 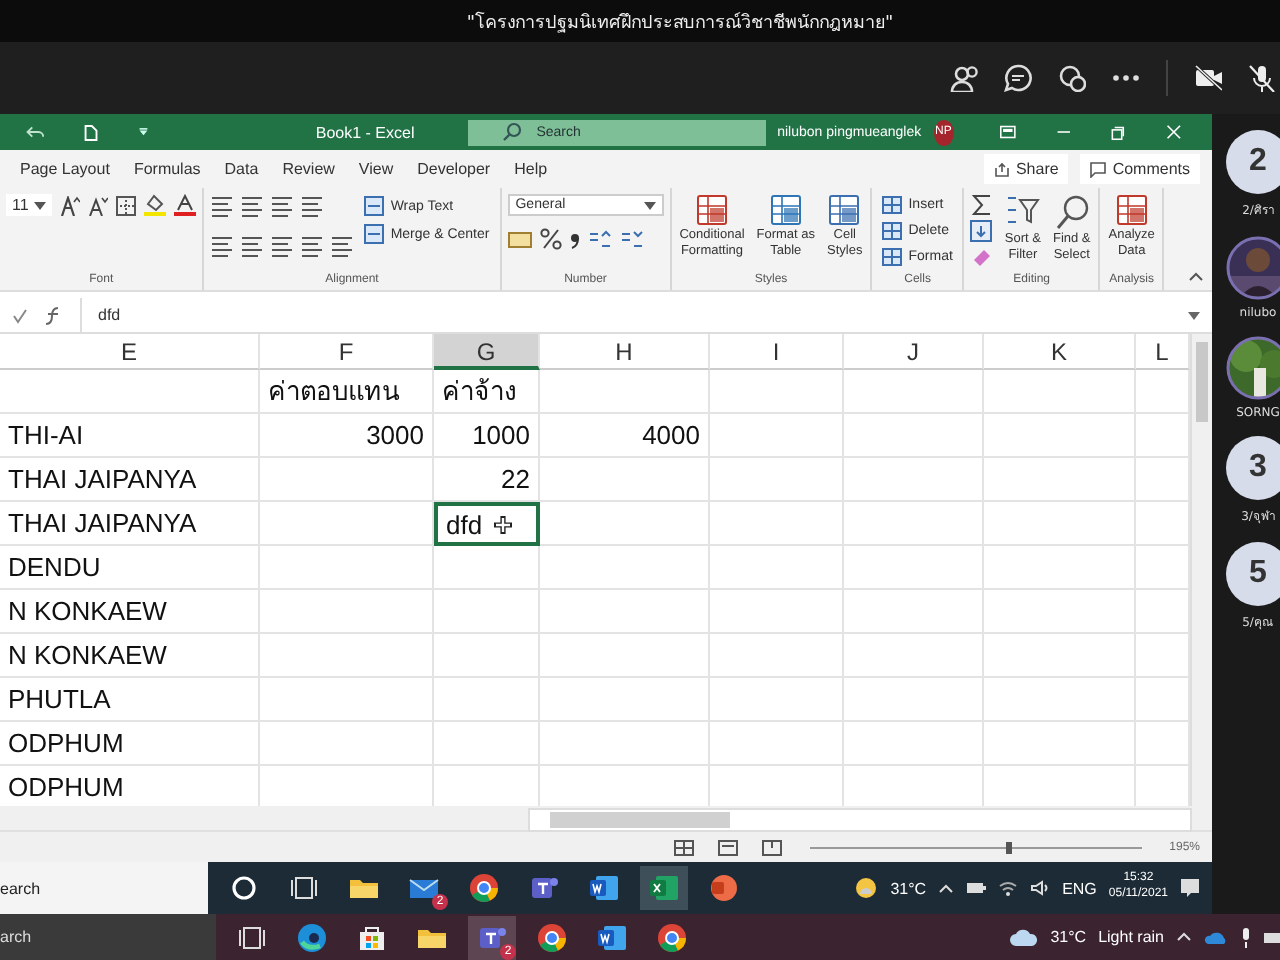 I want to click on ribbon-tab: Review, so click(x=308, y=169).